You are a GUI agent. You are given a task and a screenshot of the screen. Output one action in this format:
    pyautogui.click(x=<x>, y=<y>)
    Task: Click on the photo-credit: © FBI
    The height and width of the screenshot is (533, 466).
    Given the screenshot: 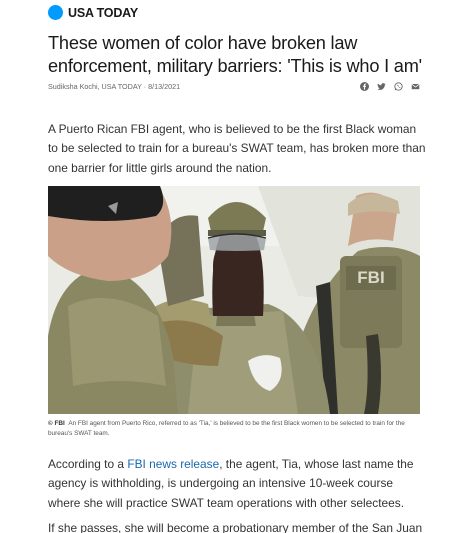 What is the action you would take?
    pyautogui.click(x=56, y=423)
    